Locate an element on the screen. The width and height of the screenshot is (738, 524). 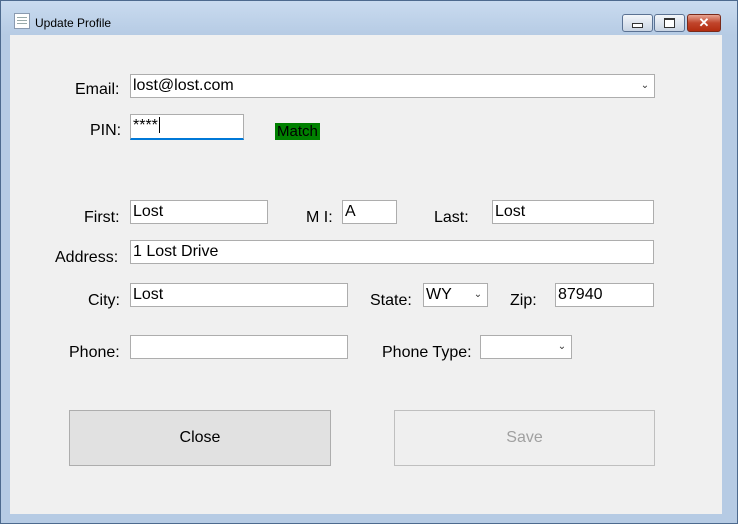
close-button: Close is located at coordinates (200, 438).